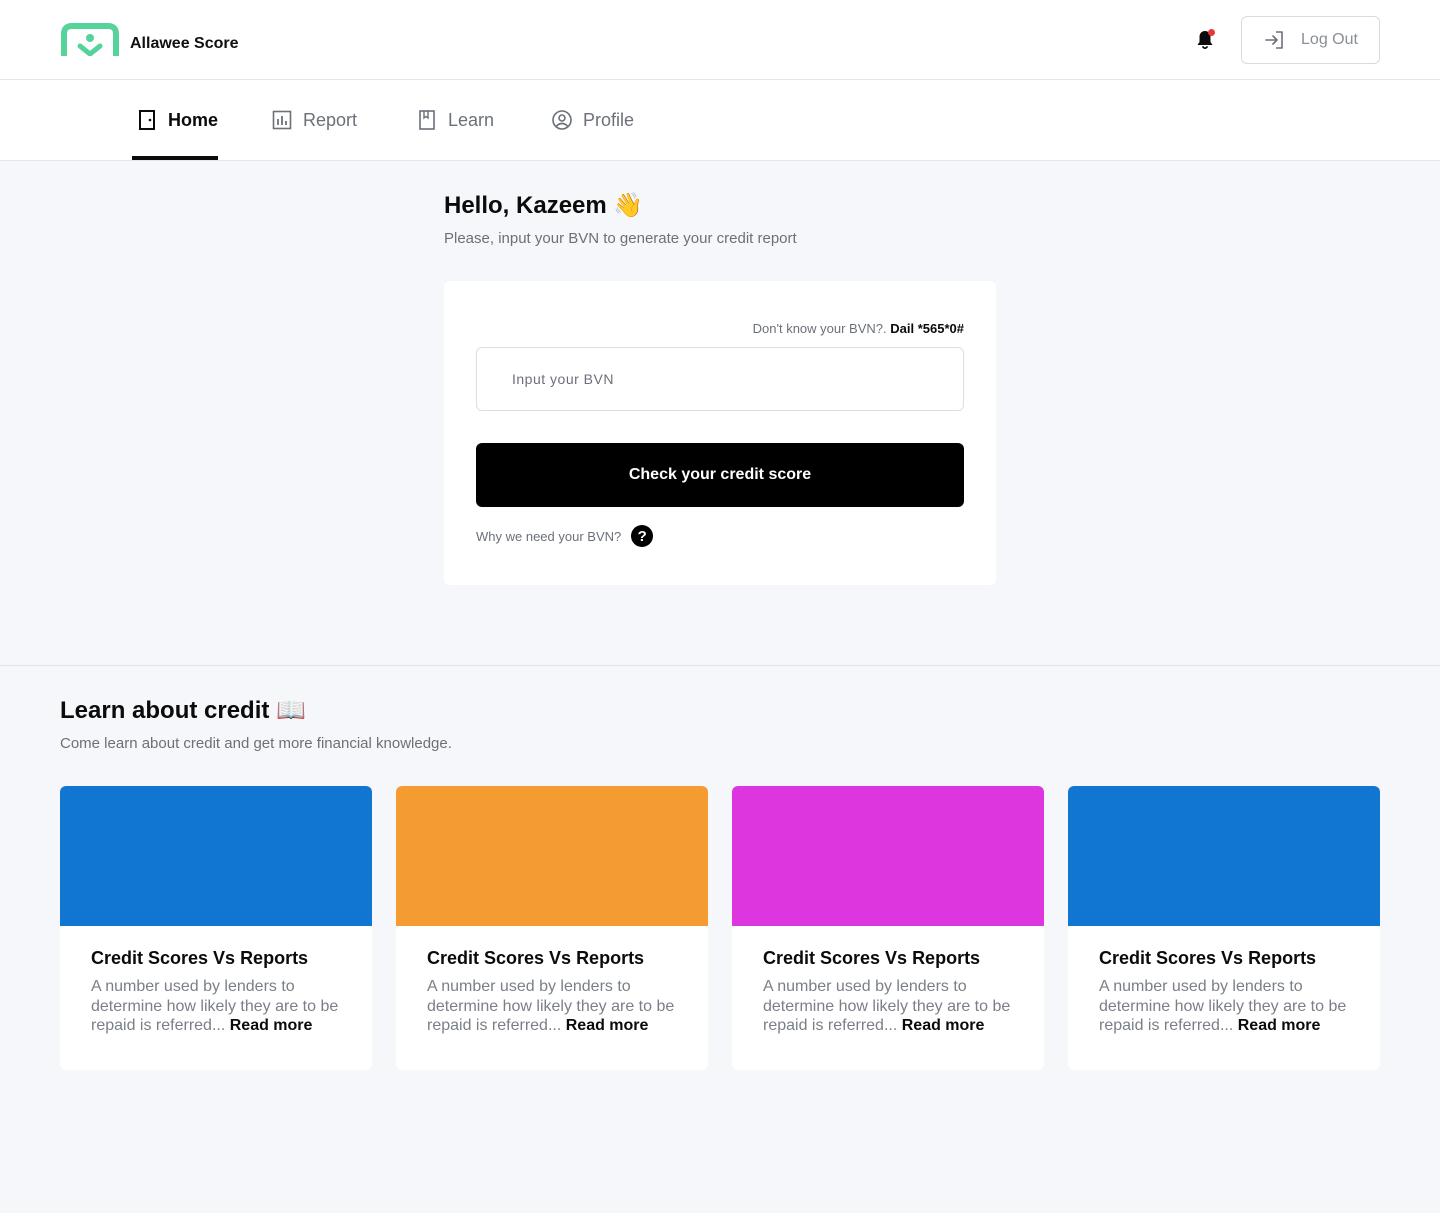  I want to click on user-circle-icon, so click(562, 120).